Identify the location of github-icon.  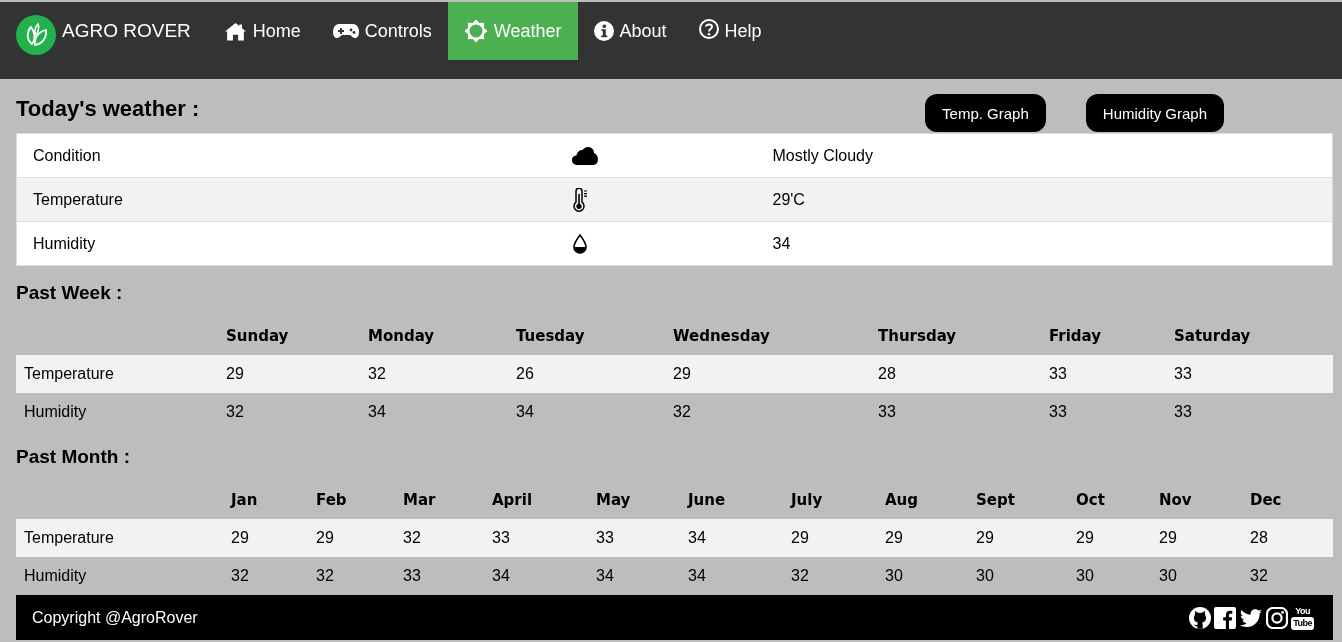
(1200, 617).